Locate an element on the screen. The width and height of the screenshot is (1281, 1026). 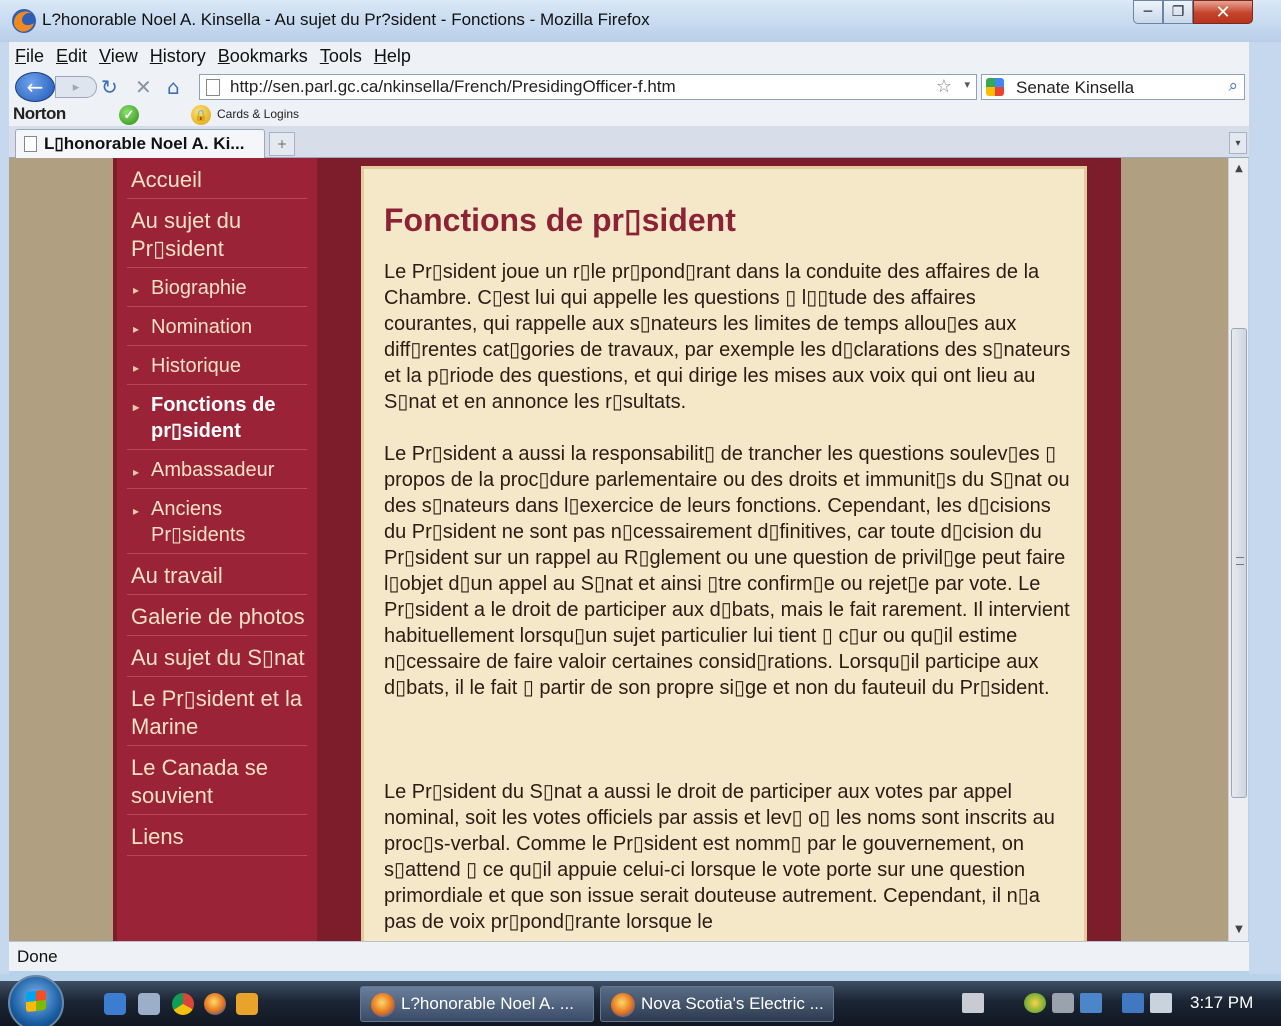
sidebar-item-fonctions: Fonctions de pr▯sident is located at coordinates (217, 417).